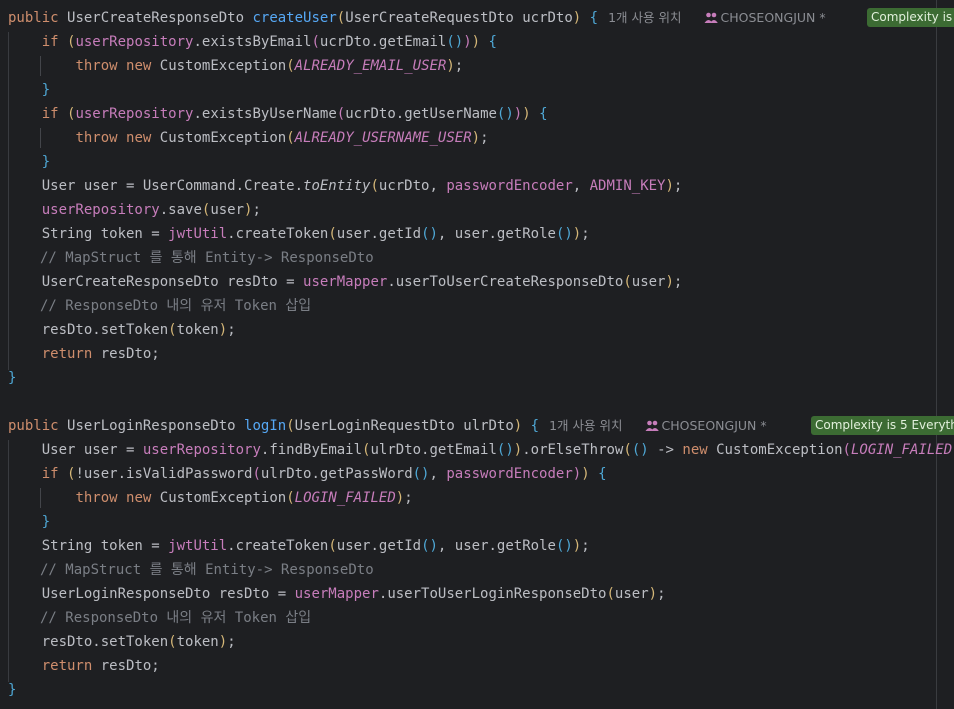  Describe the element at coordinates (172, 282) in the screenshot. I see `code-text: UserCreateResponseDto resDto =` at that location.